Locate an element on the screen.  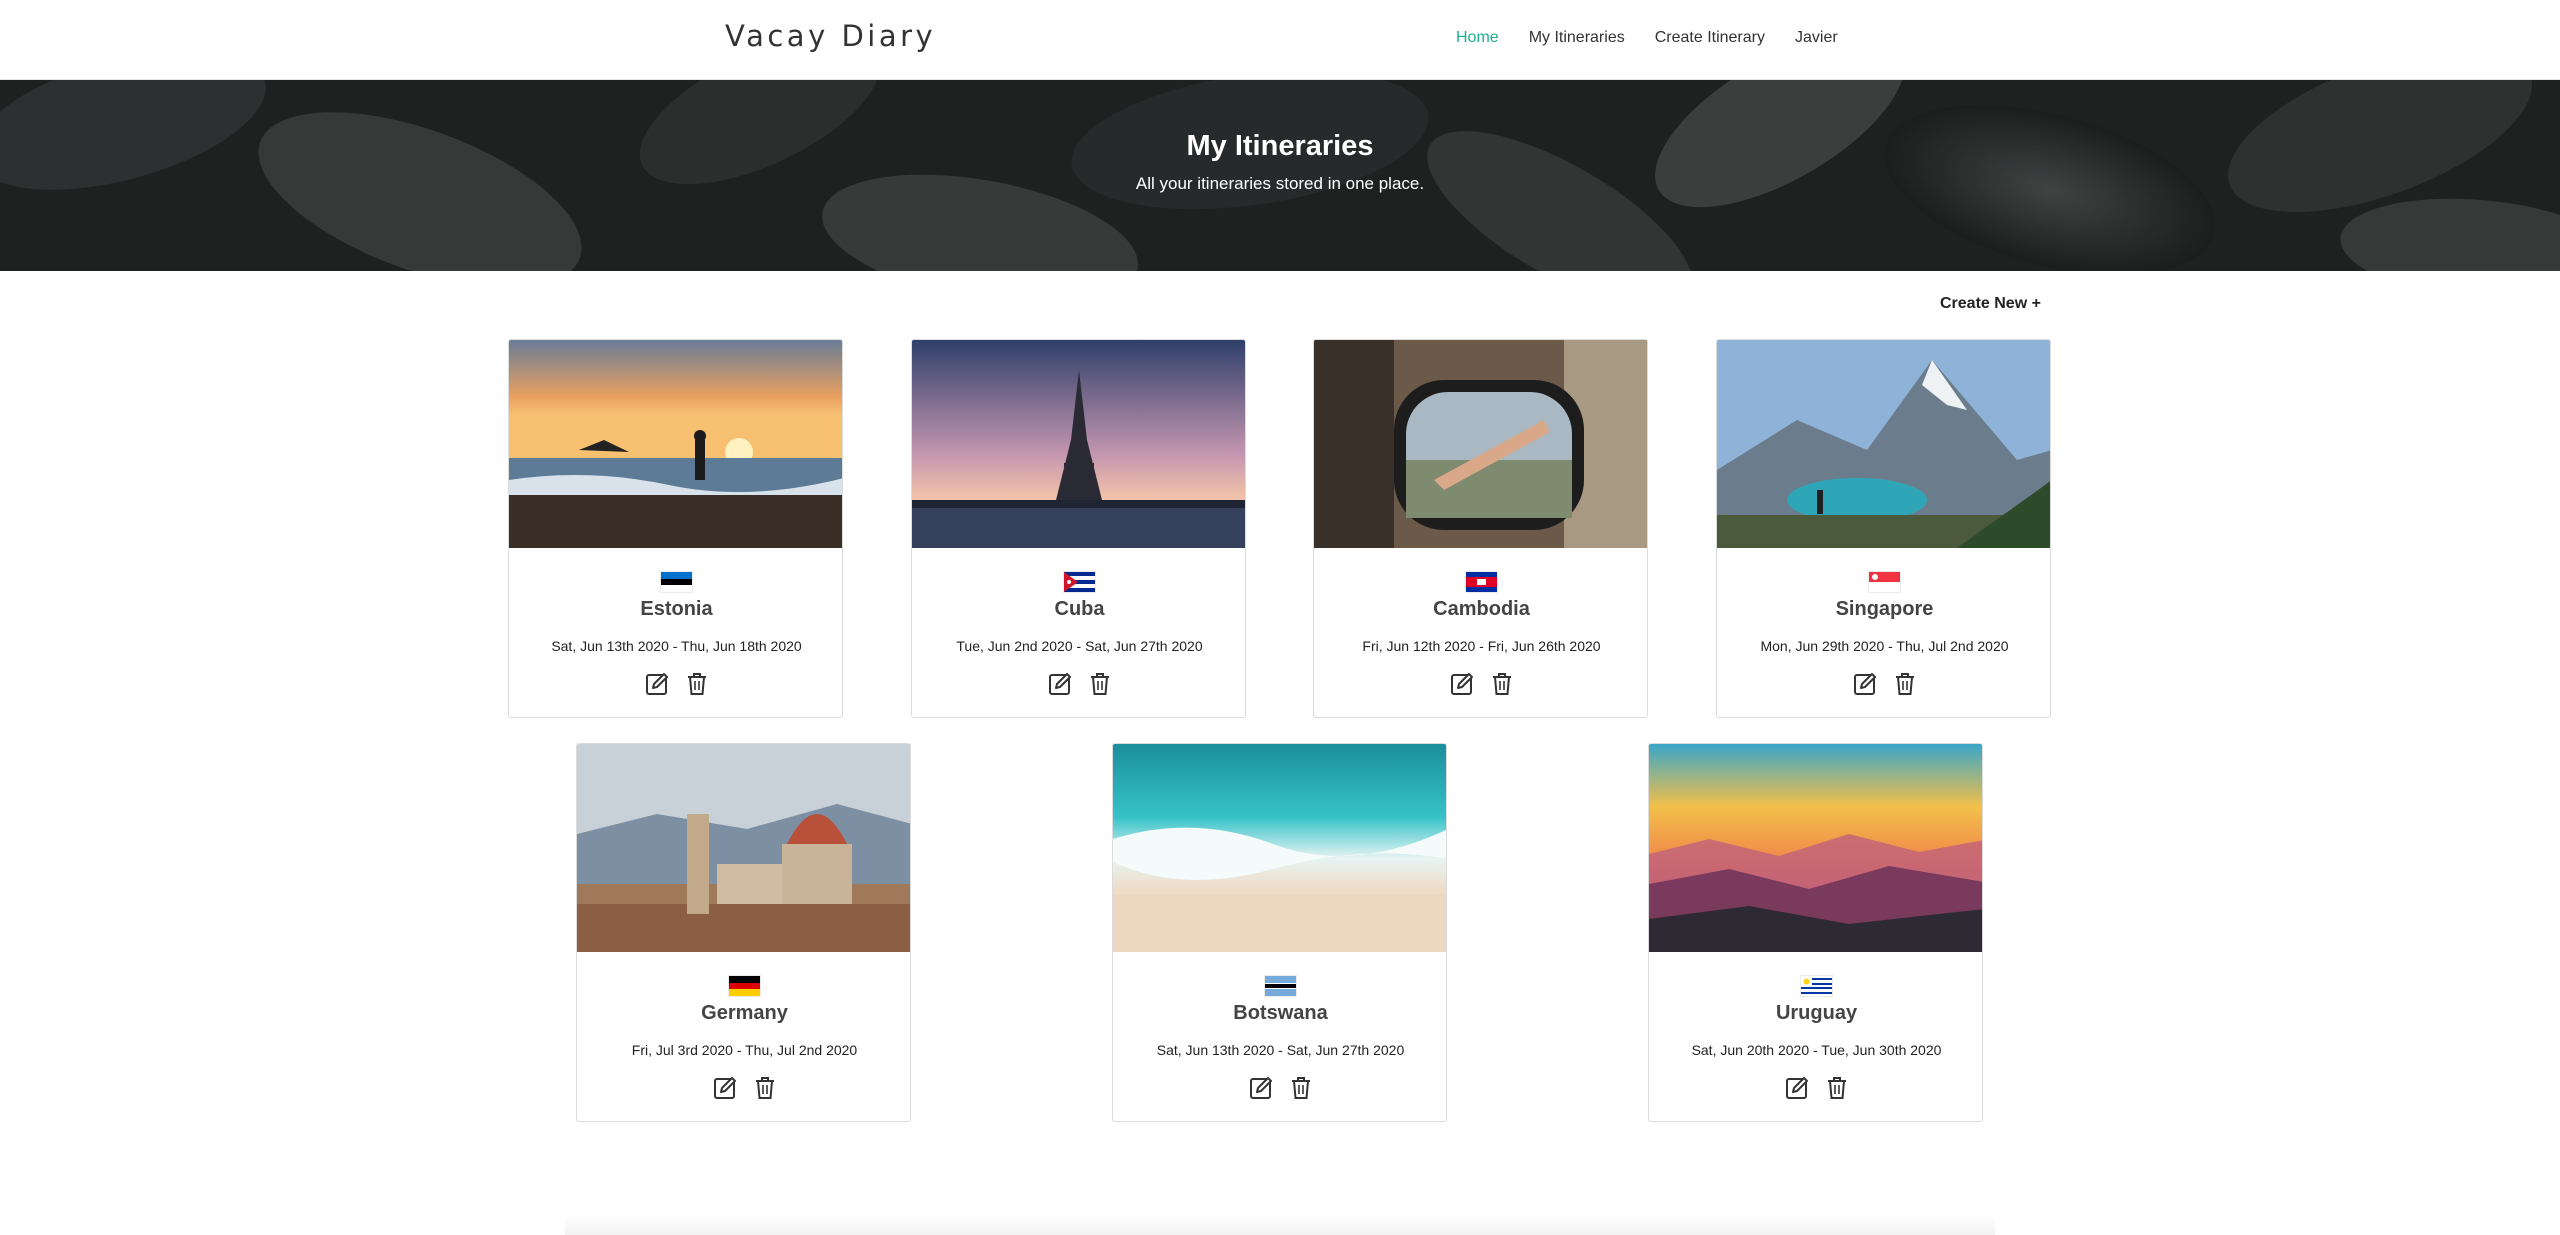
card-dates: Fri, Jul 3rd 2020 - Thu, Jul 2nd 2020 is located at coordinates (744, 1050).